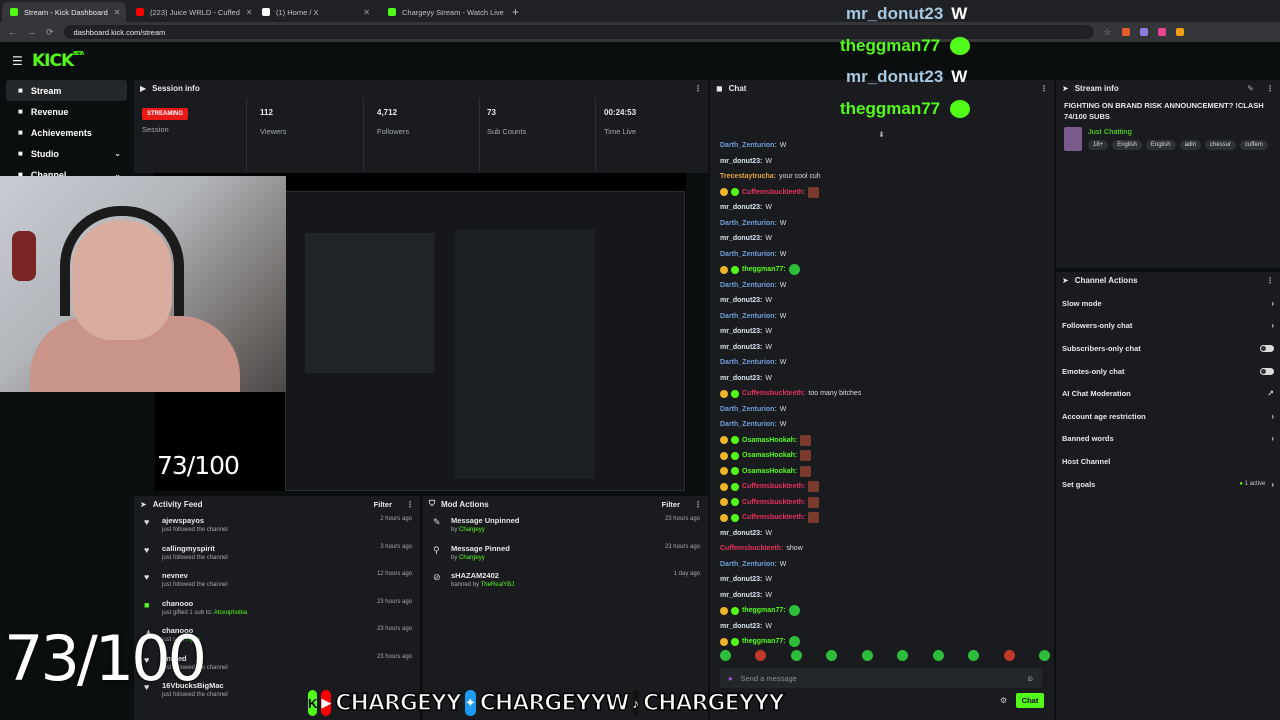  I want to click on chat-input: ● Send a message ☺, so click(881, 678).